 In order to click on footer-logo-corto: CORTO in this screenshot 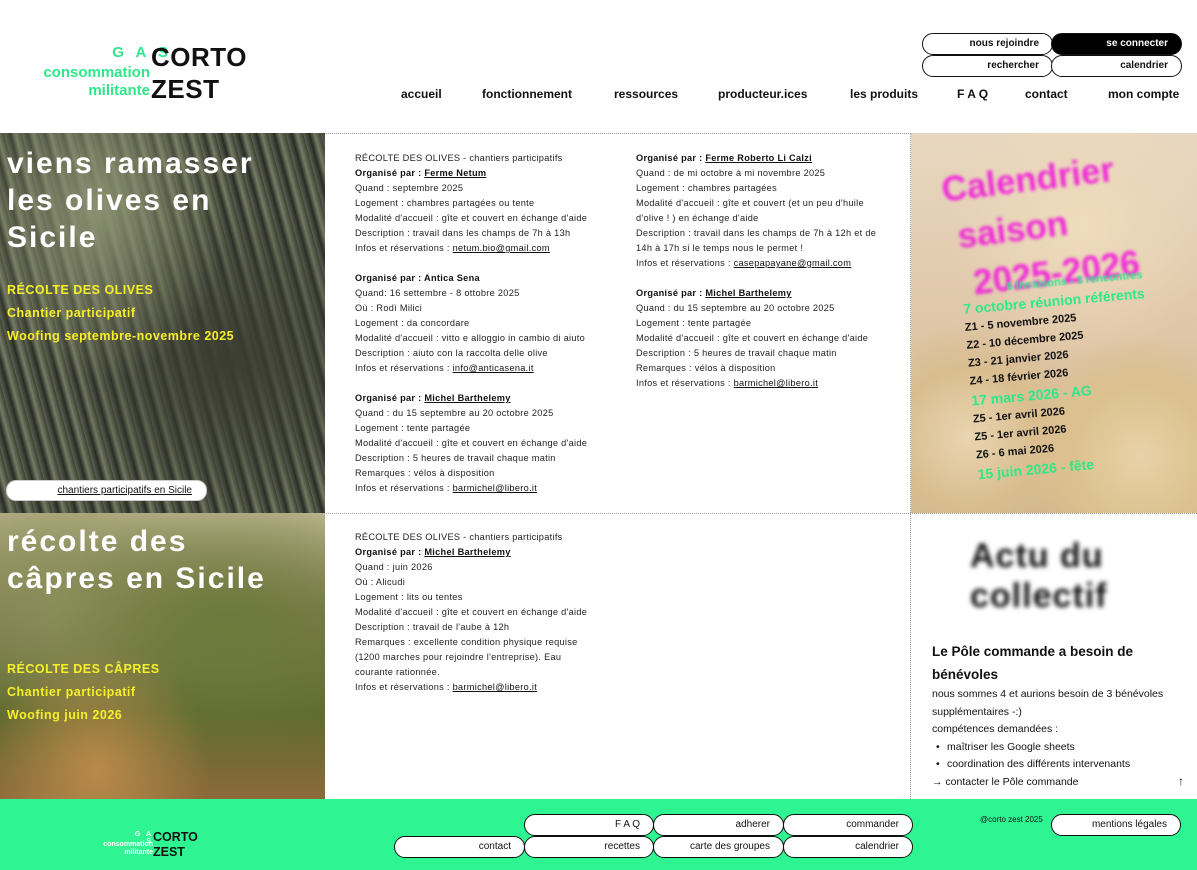, I will do `click(175, 837)`.